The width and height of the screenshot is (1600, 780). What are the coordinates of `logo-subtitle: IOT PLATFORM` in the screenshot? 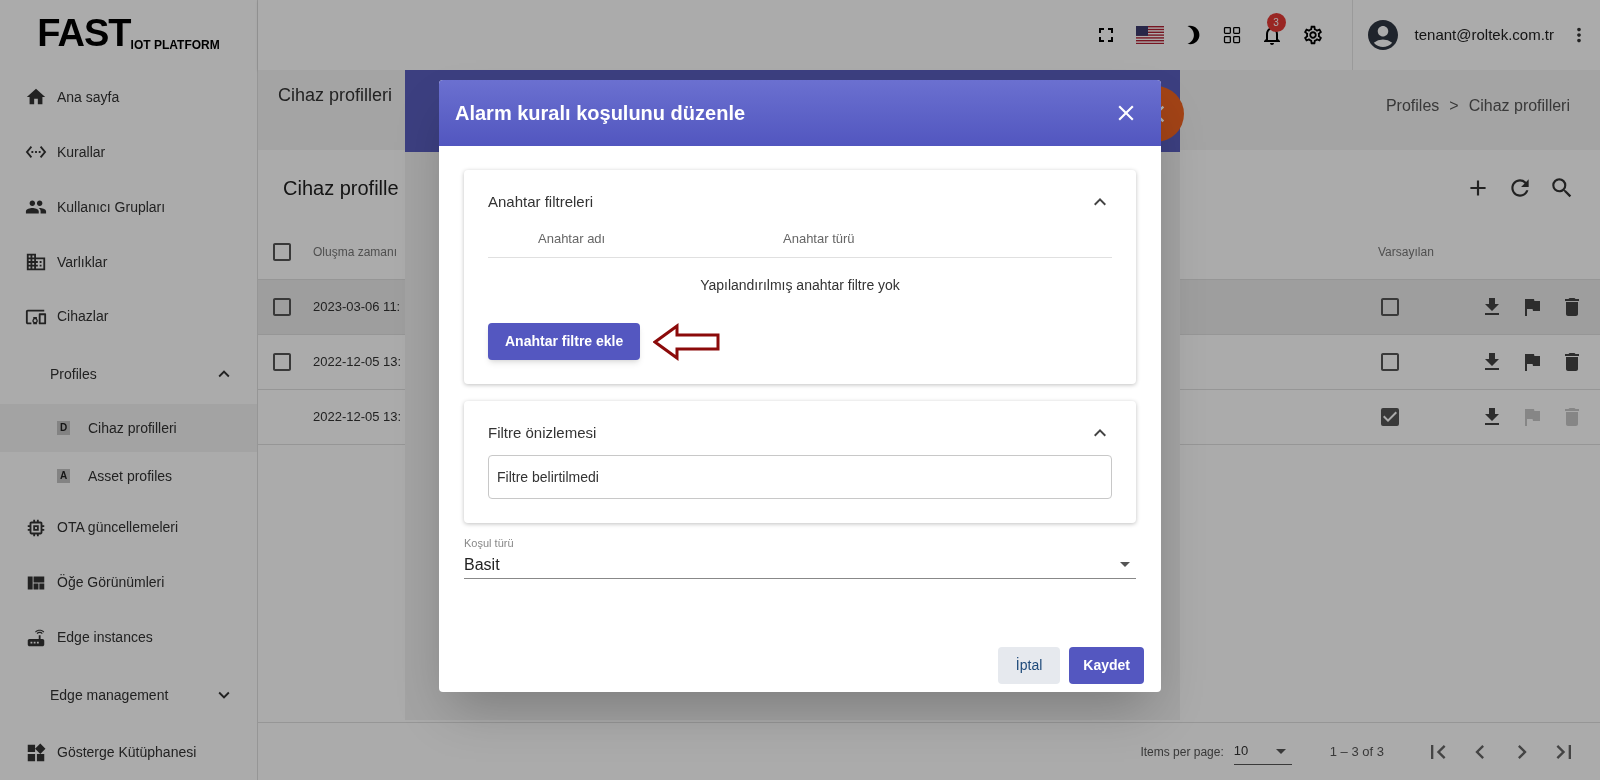 It's located at (175, 44).